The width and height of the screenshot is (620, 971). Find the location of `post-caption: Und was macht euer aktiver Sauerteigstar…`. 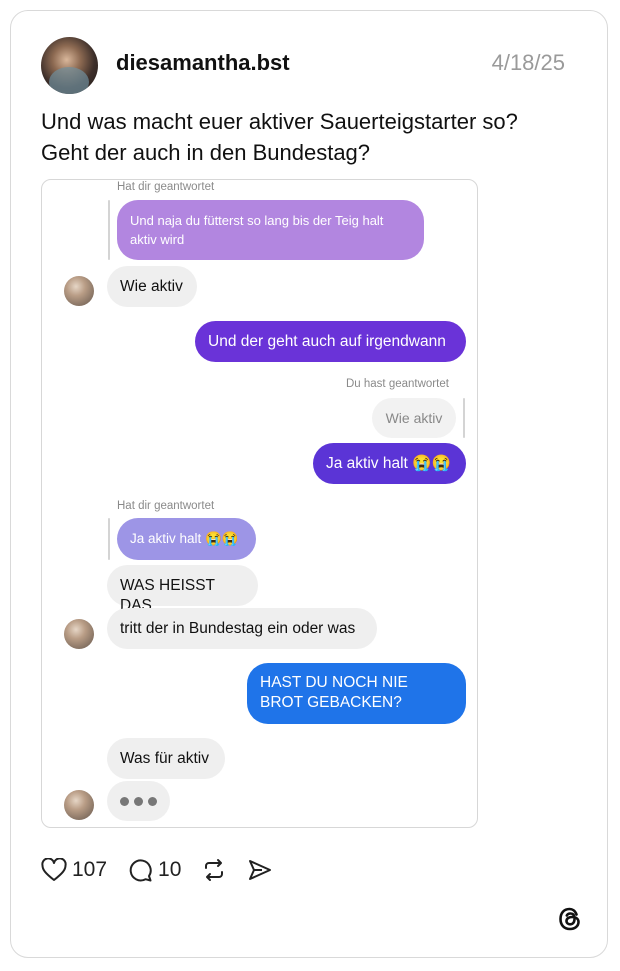

post-caption: Und was macht euer aktiver Sauerteigstar… is located at coordinates (311, 137).